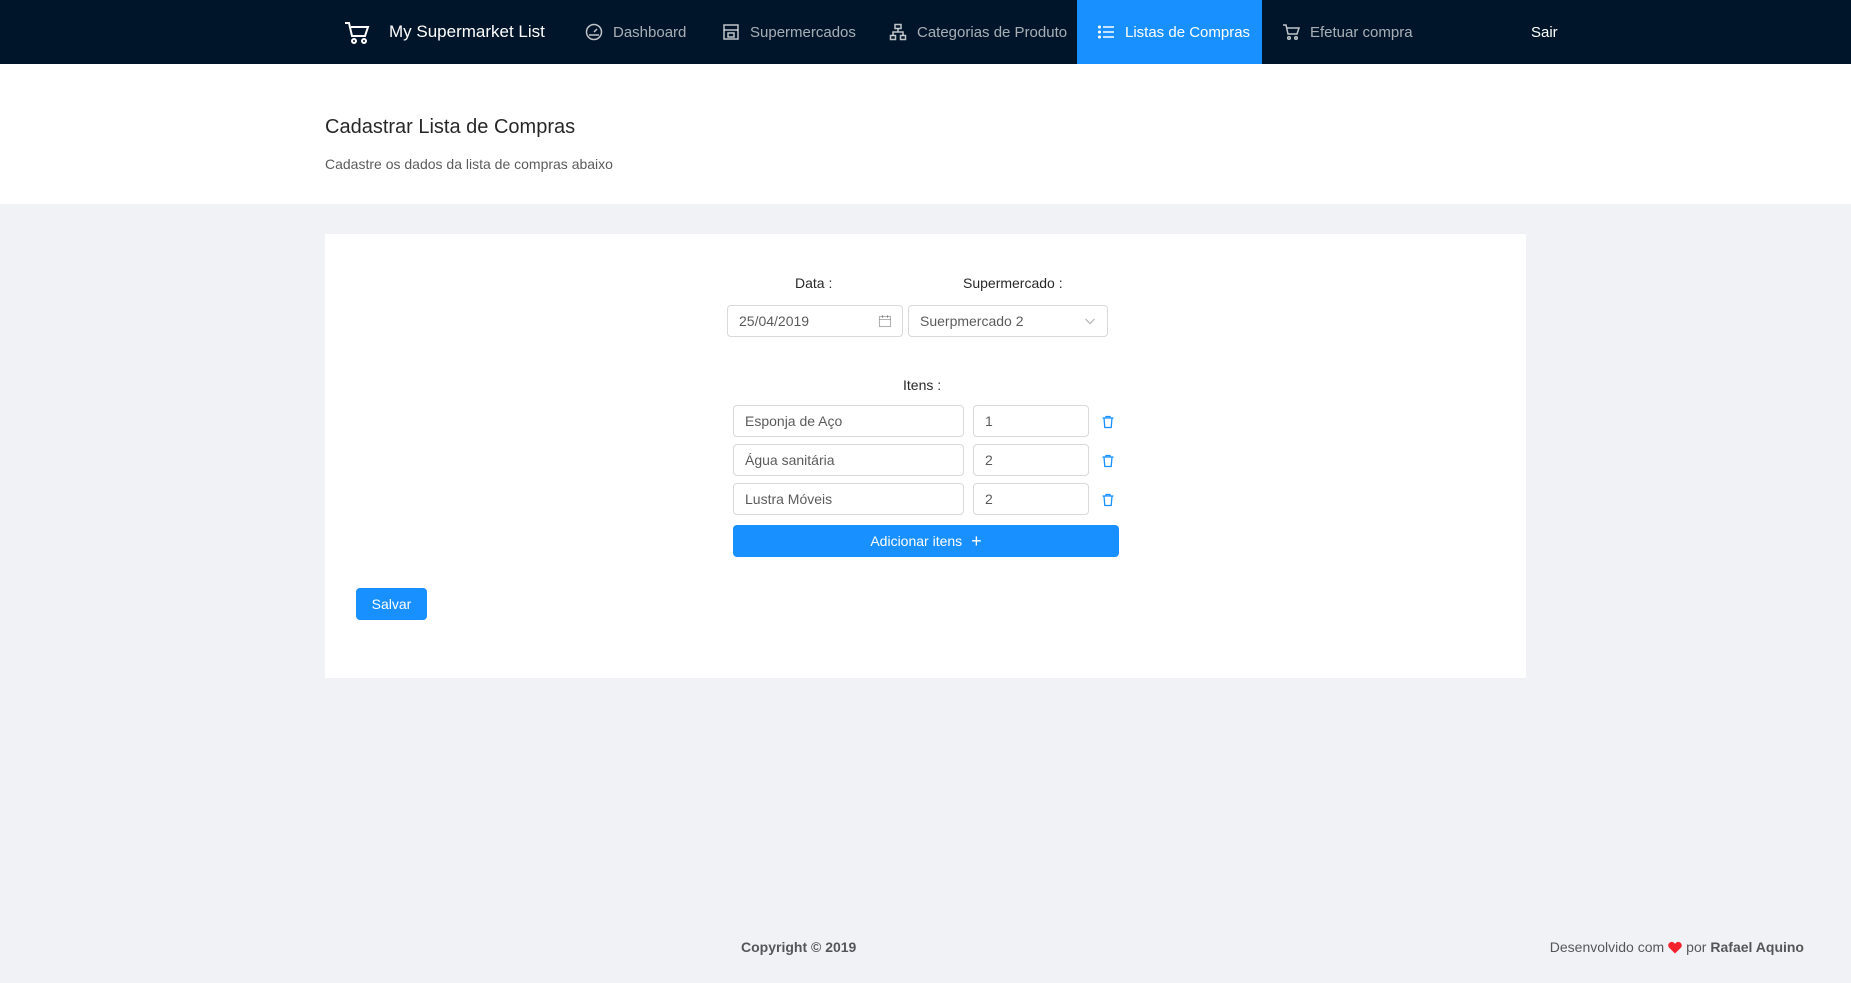 The image size is (1851, 983). Describe the element at coordinates (814, 283) in the screenshot. I see `date-label: Data :` at that location.